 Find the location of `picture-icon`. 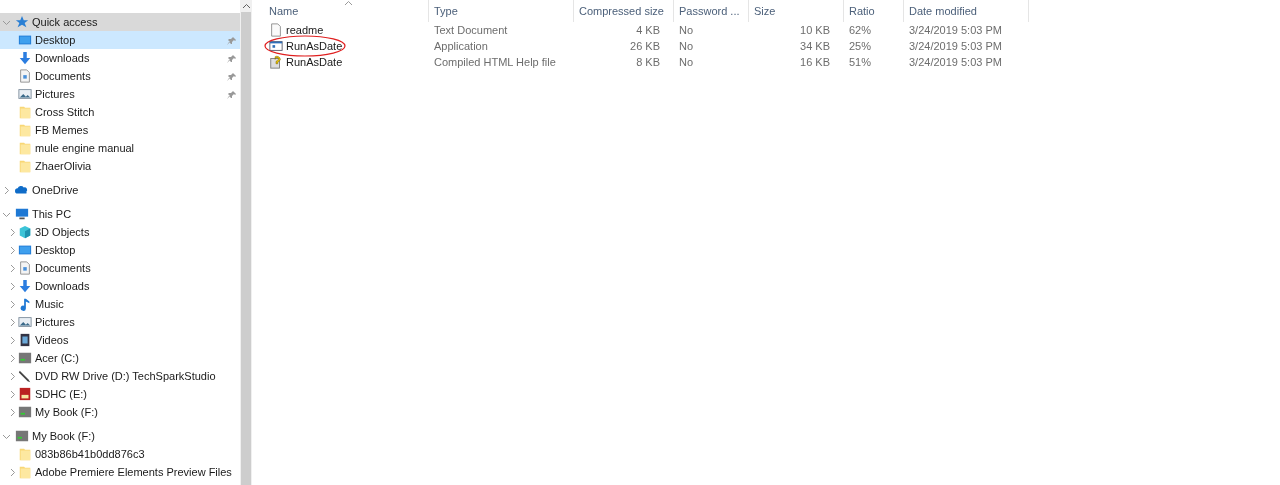

picture-icon is located at coordinates (25, 322).